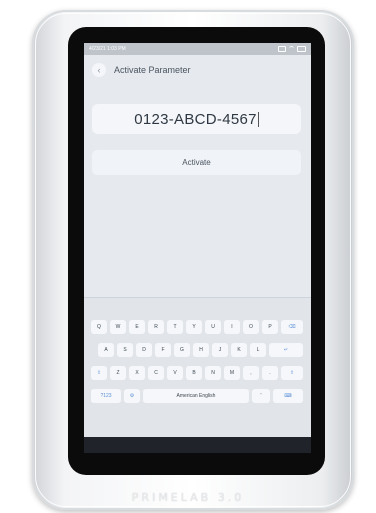  What do you see at coordinates (220, 350) in the screenshot?
I see `key-j: J` at bounding box center [220, 350].